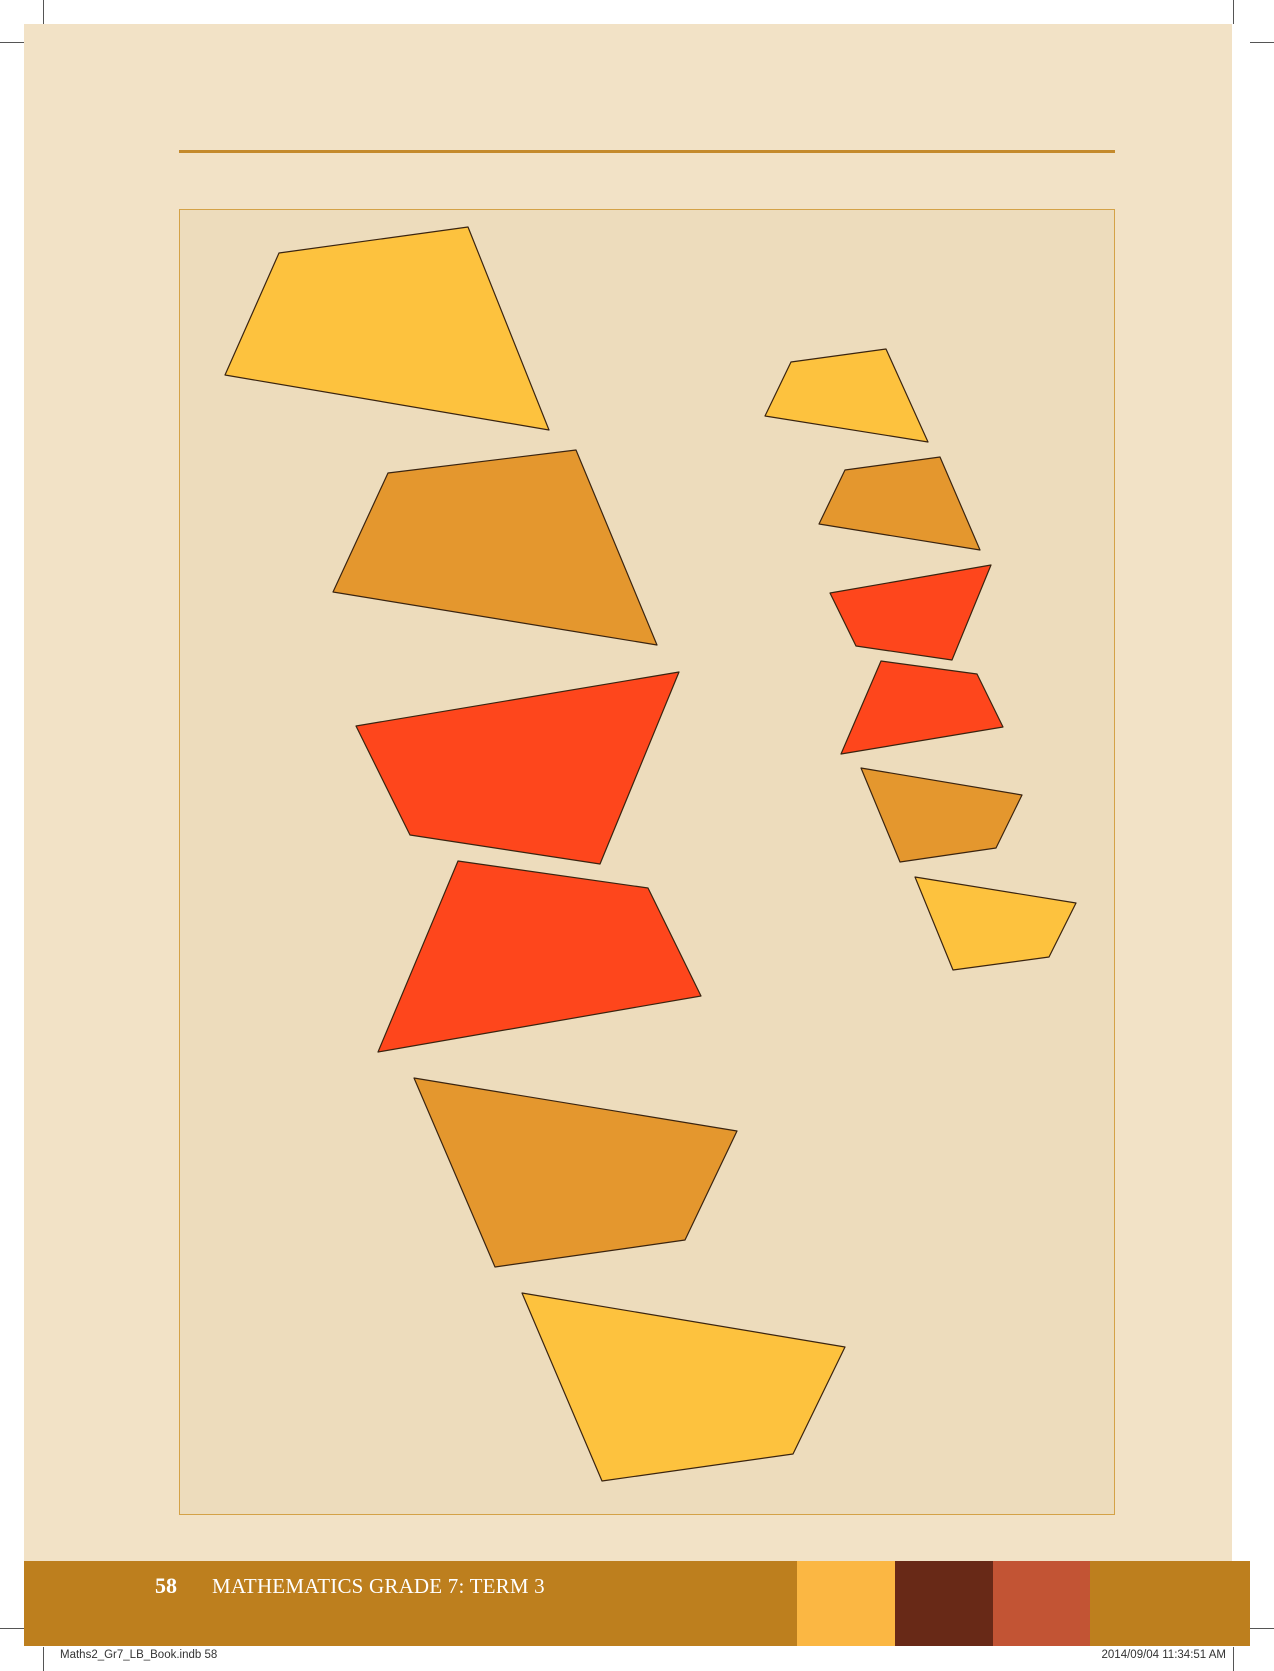  I want to click on crop-mark-bottom-left-h, so click(12, 1628).